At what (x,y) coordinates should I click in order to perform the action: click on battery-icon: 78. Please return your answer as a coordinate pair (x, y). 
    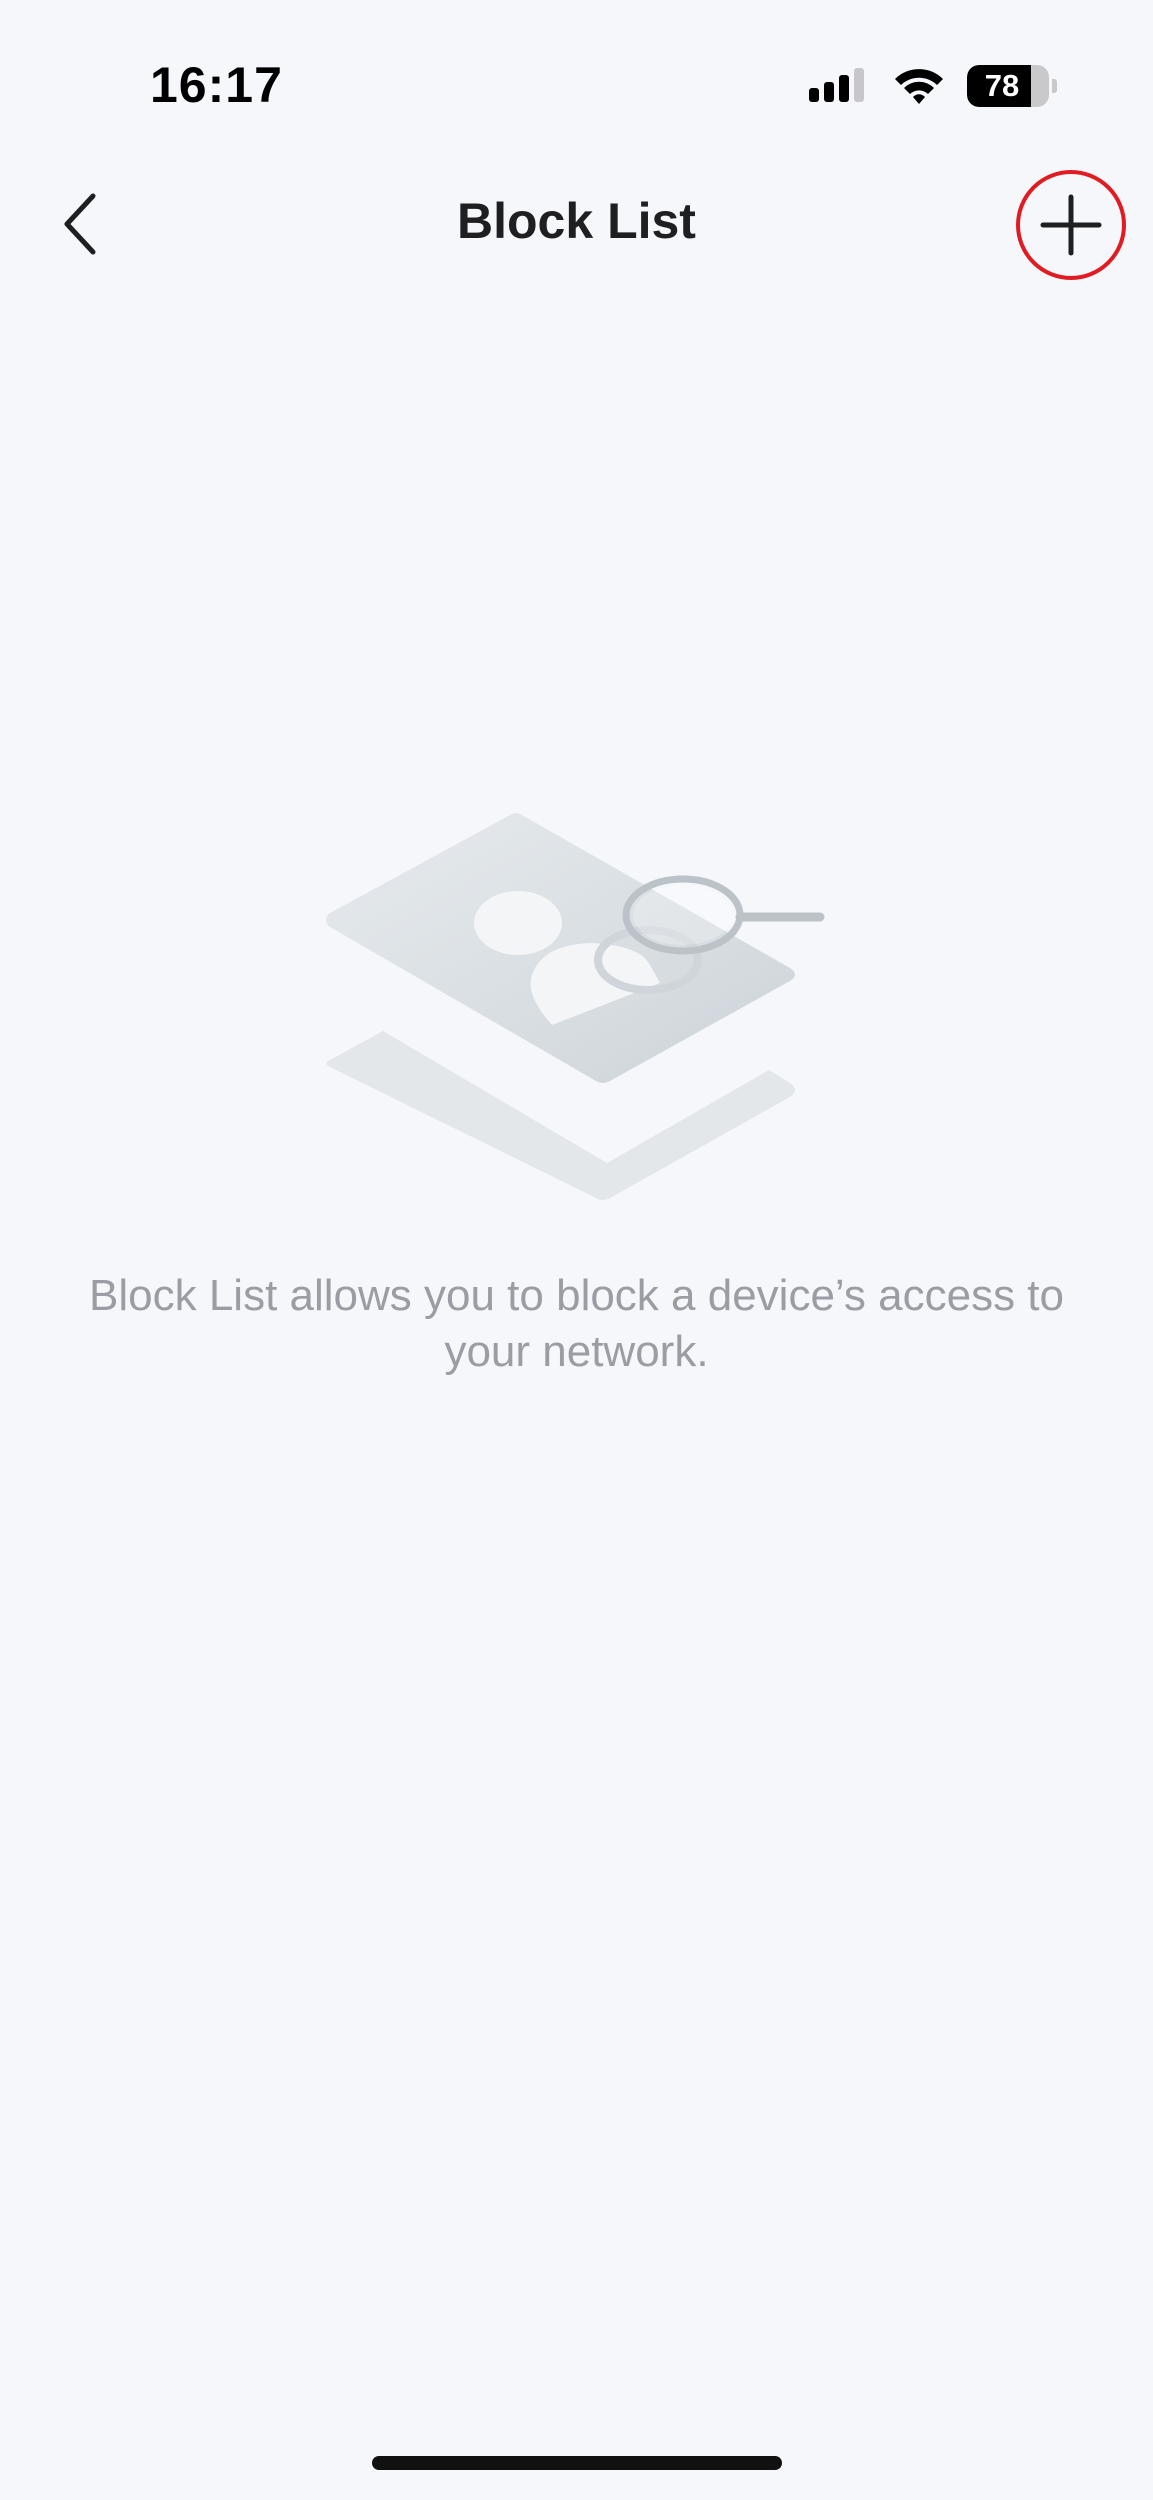
    Looking at the image, I should click on (1008, 86).